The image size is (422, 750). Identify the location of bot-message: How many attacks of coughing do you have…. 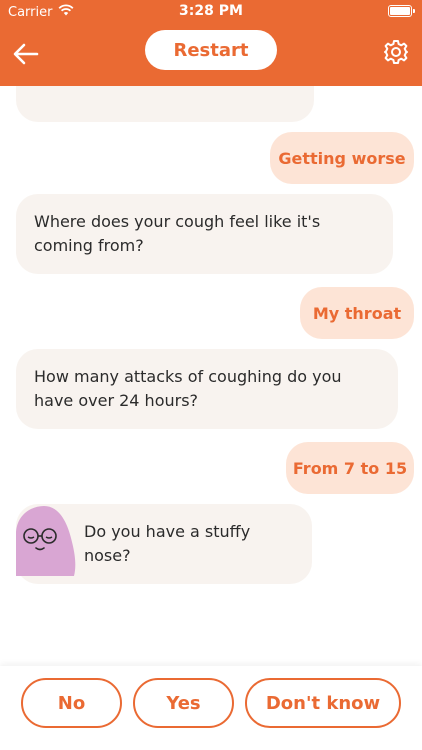
(207, 389).